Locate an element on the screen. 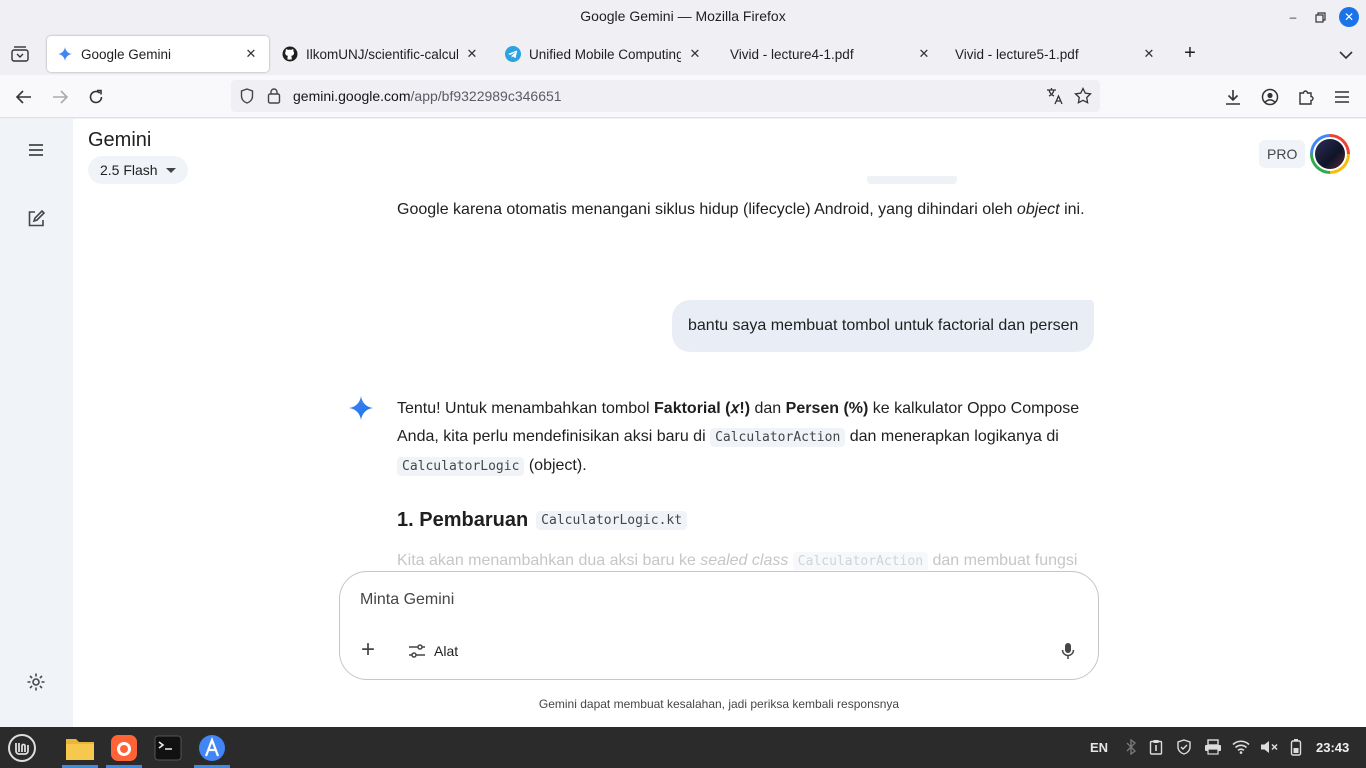  chevron-down-icon is located at coordinates (1346, 54).